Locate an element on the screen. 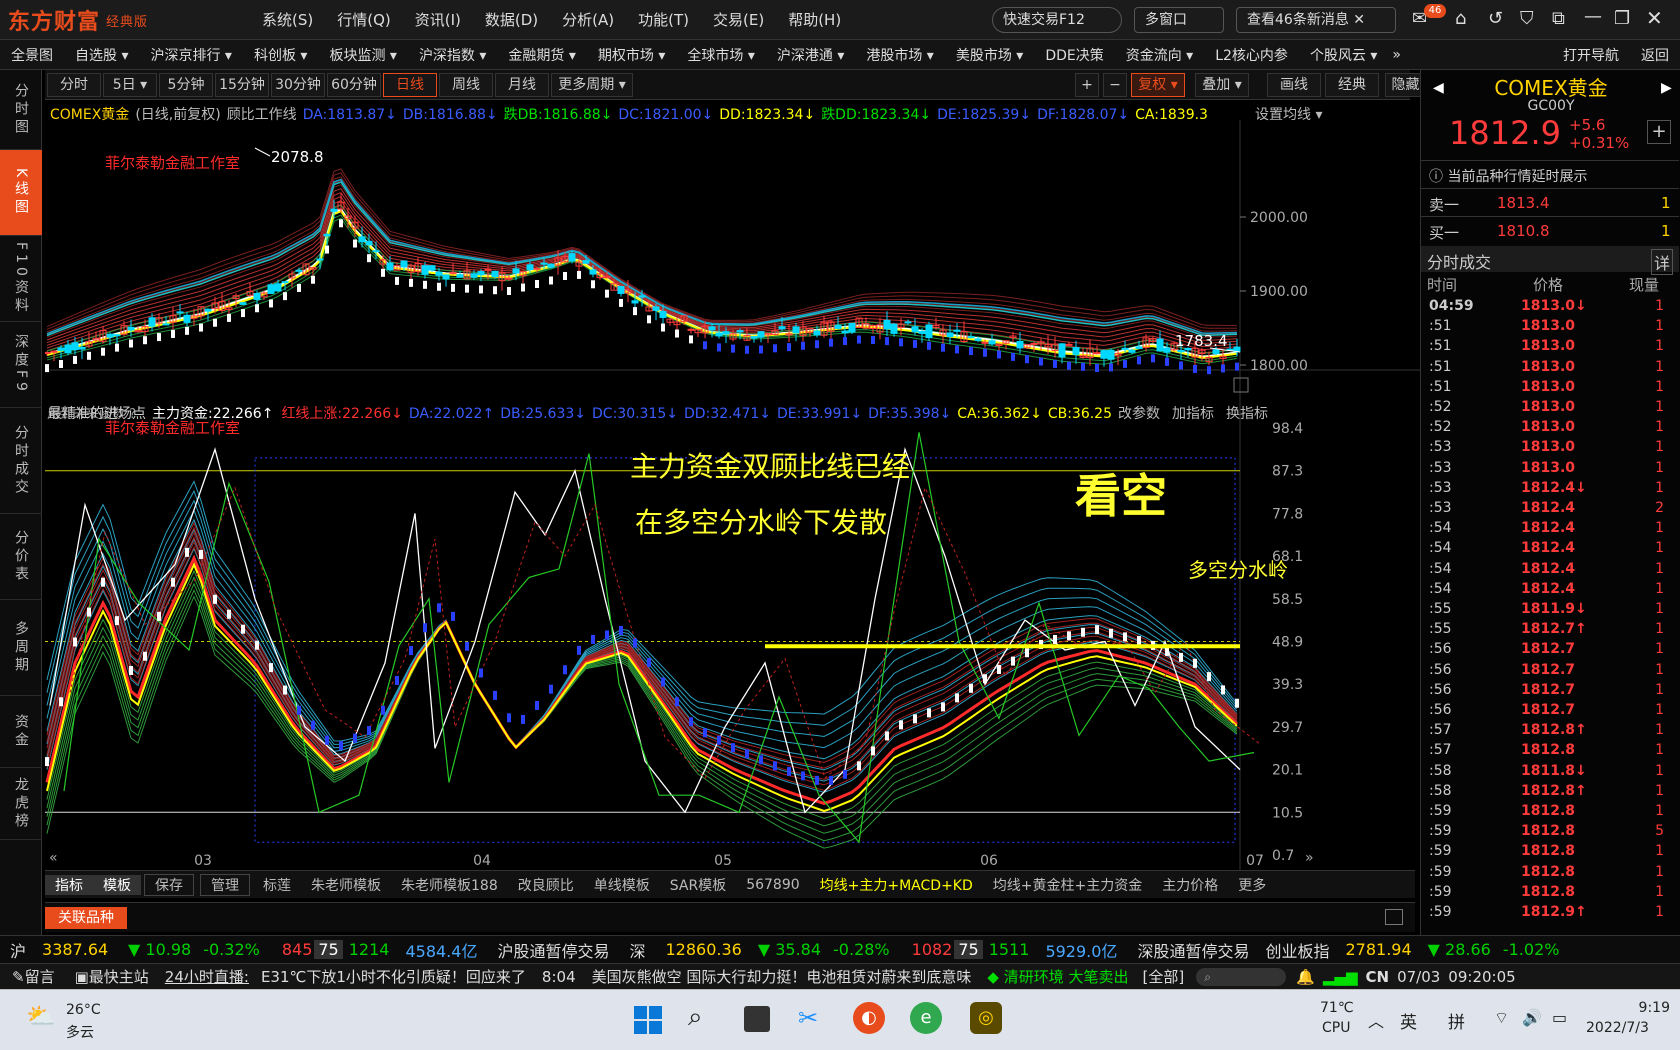  nav-right-item: 打开导航 is located at coordinates (1591, 55).